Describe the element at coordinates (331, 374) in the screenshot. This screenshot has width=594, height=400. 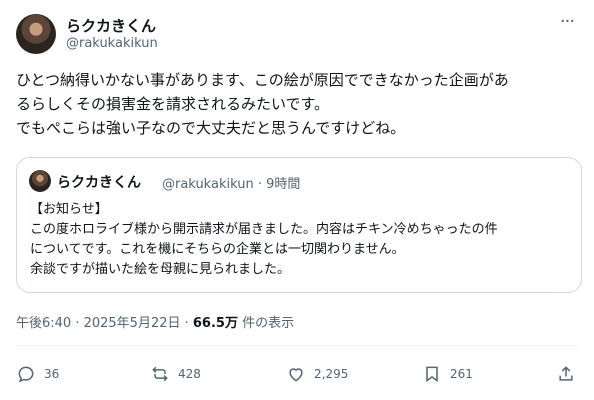
I see `like-count: 2,295` at that location.